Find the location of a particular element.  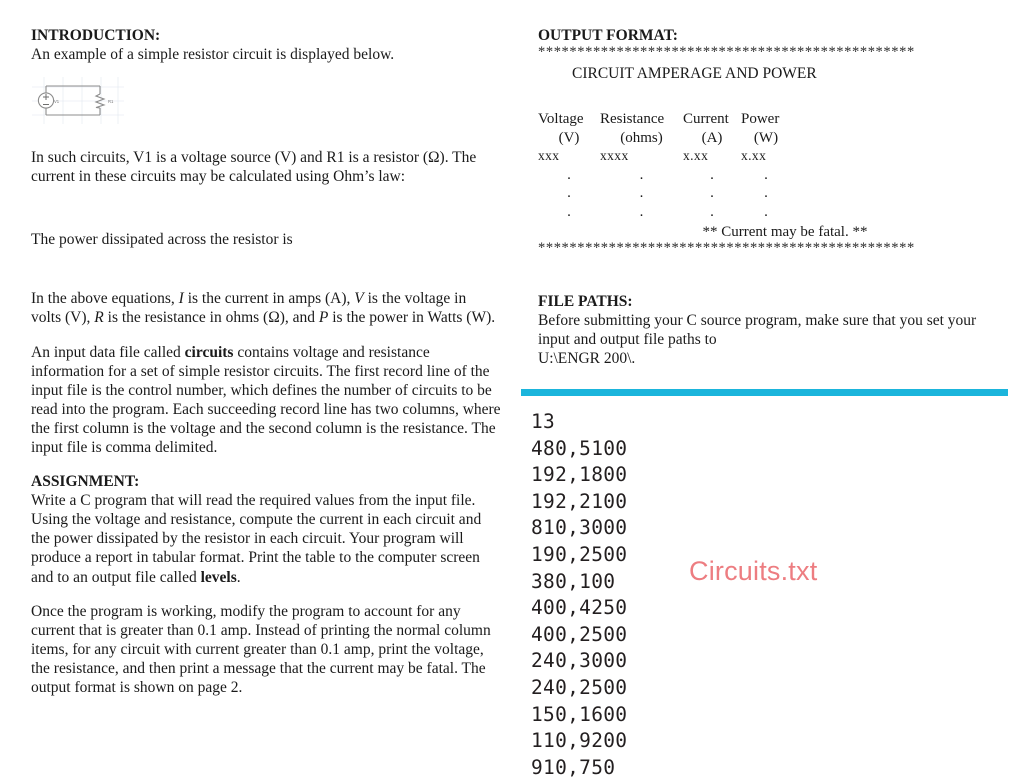

levels-filename: levels is located at coordinates (218, 577).